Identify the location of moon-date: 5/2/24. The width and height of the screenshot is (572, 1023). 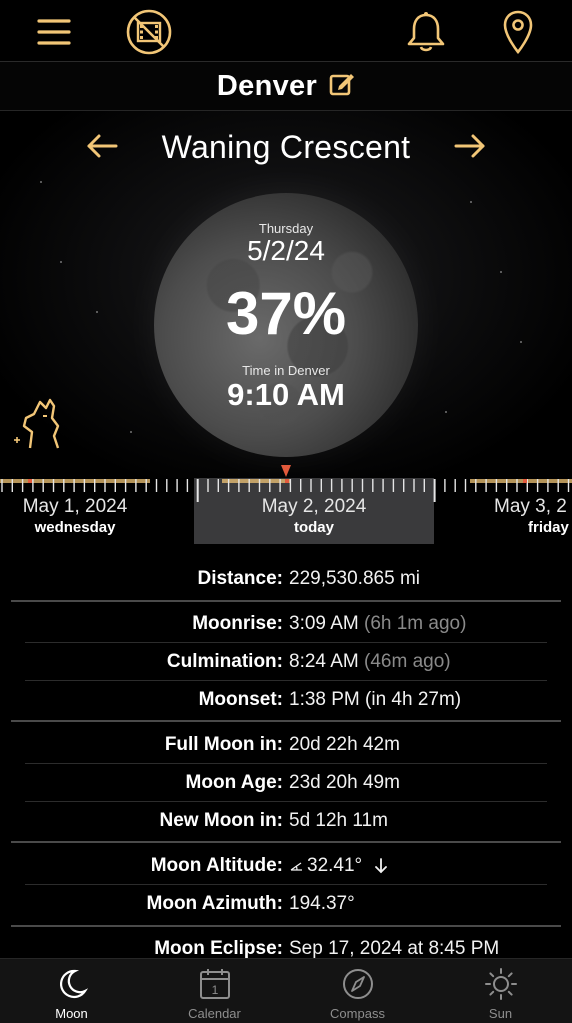
(286, 250).